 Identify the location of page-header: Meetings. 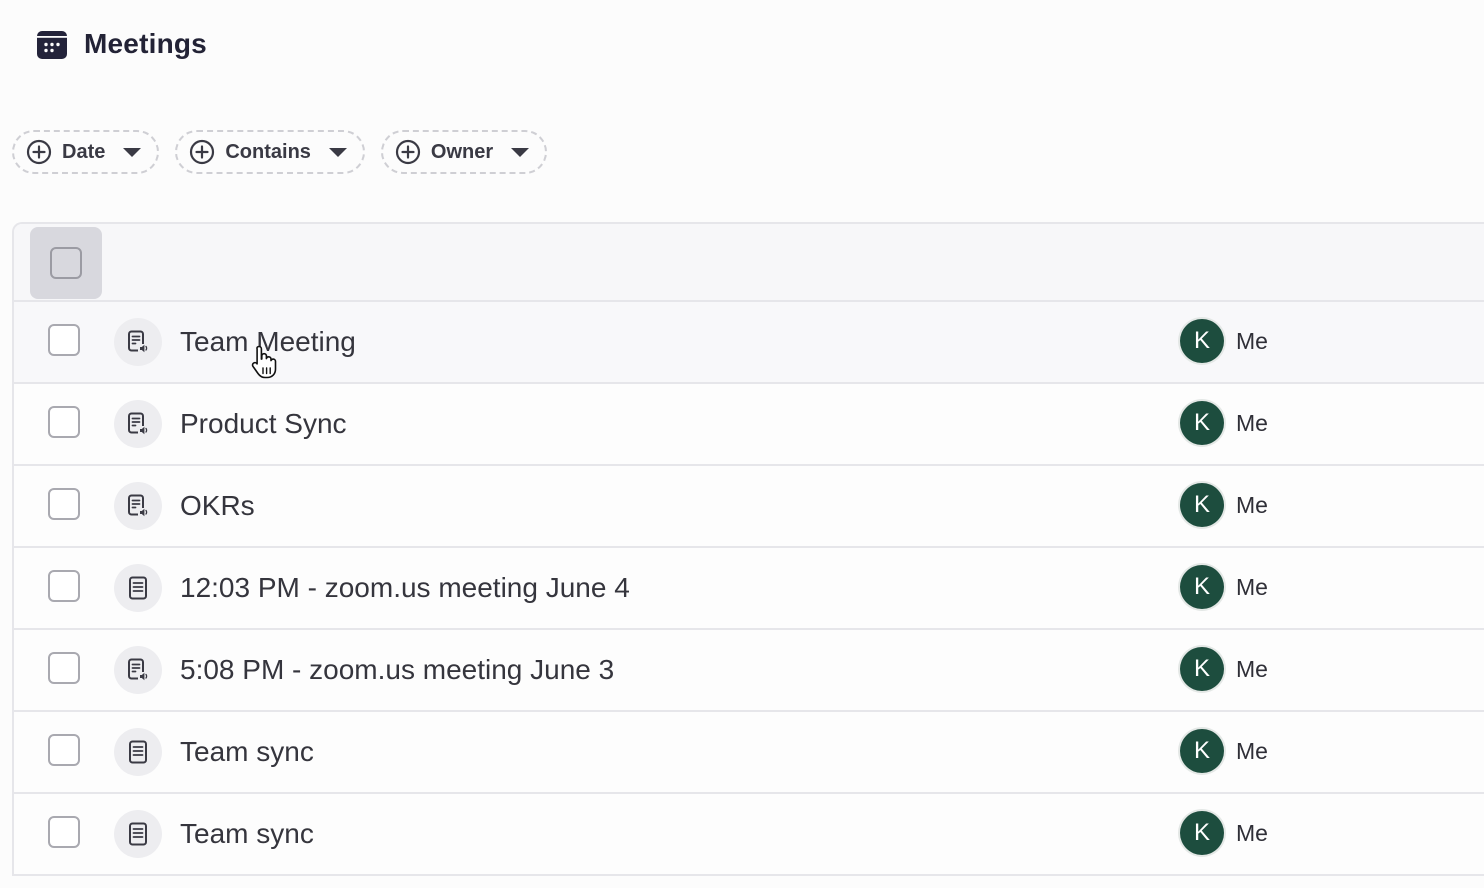
(121, 44).